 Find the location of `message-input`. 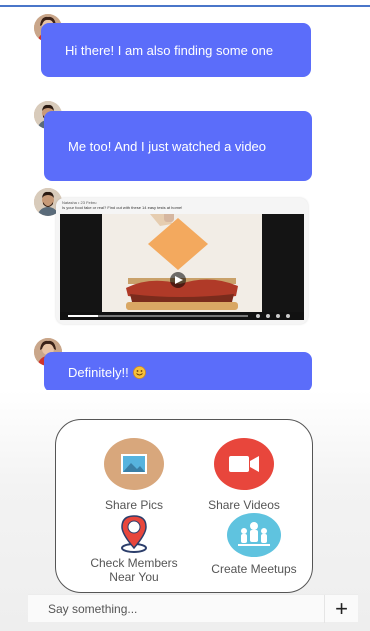

message-input is located at coordinates (173, 608).